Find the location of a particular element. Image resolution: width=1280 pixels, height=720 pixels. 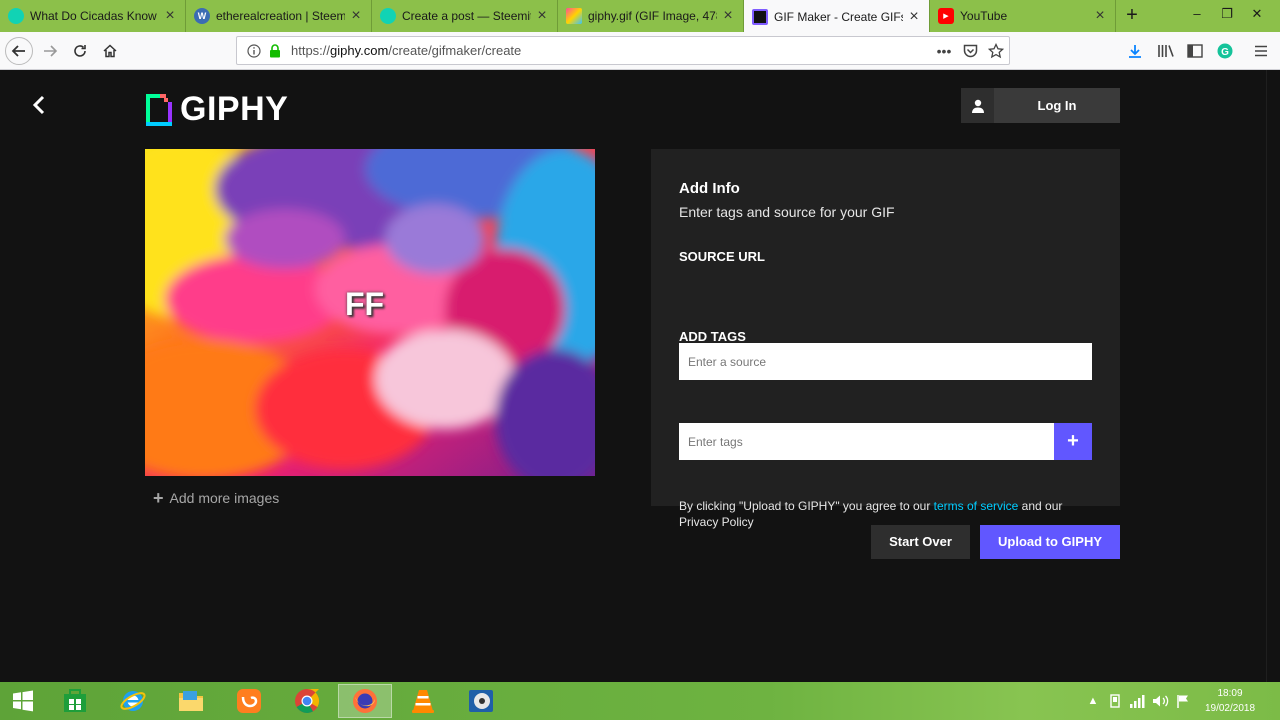

tab-label: What Do Cicadas Know Ab is located at coordinates (94, 16).